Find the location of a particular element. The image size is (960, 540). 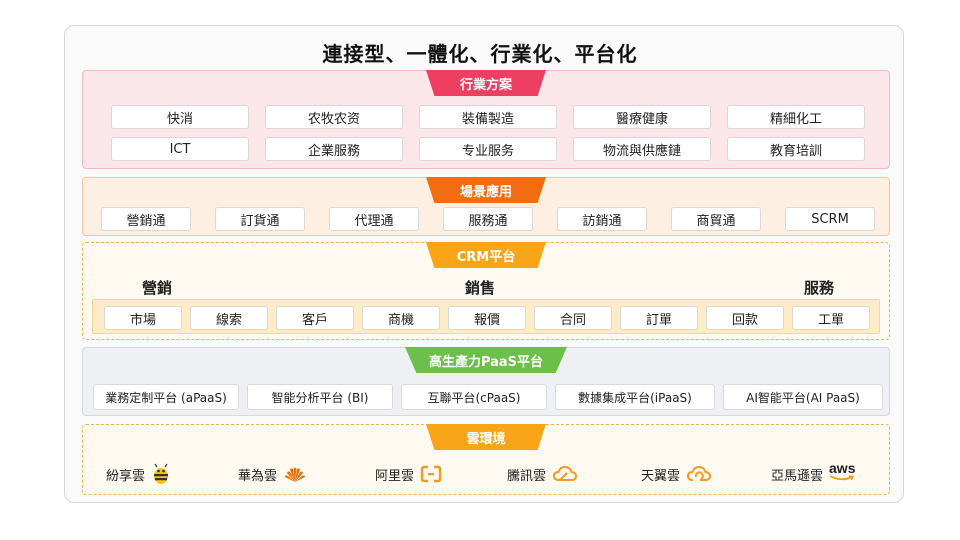

tencent-cloud-logo-icon is located at coordinates (565, 474).